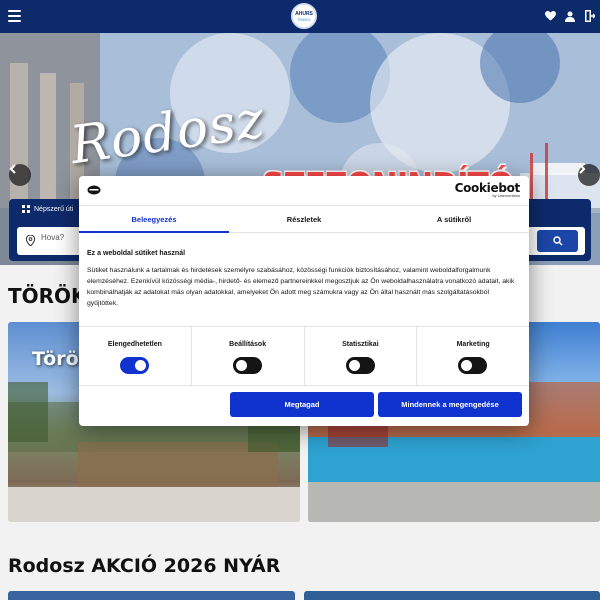  I want to click on dialog-heading: Ez a weboldal sütiket használ, so click(136, 253).